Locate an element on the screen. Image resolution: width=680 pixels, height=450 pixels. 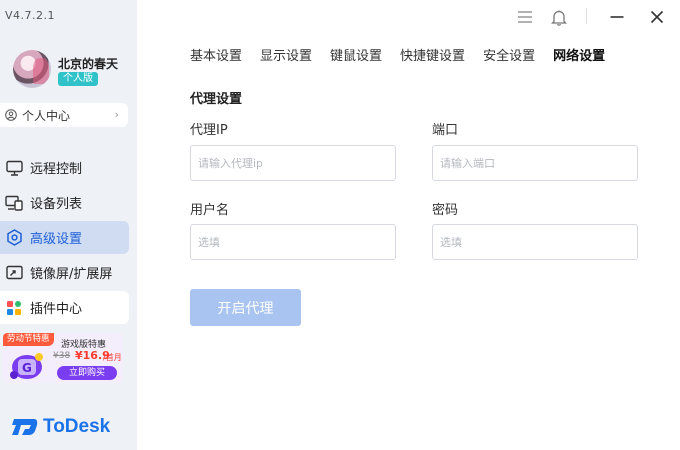
profile-center-link: 个人中心 › is located at coordinates (64, 115).